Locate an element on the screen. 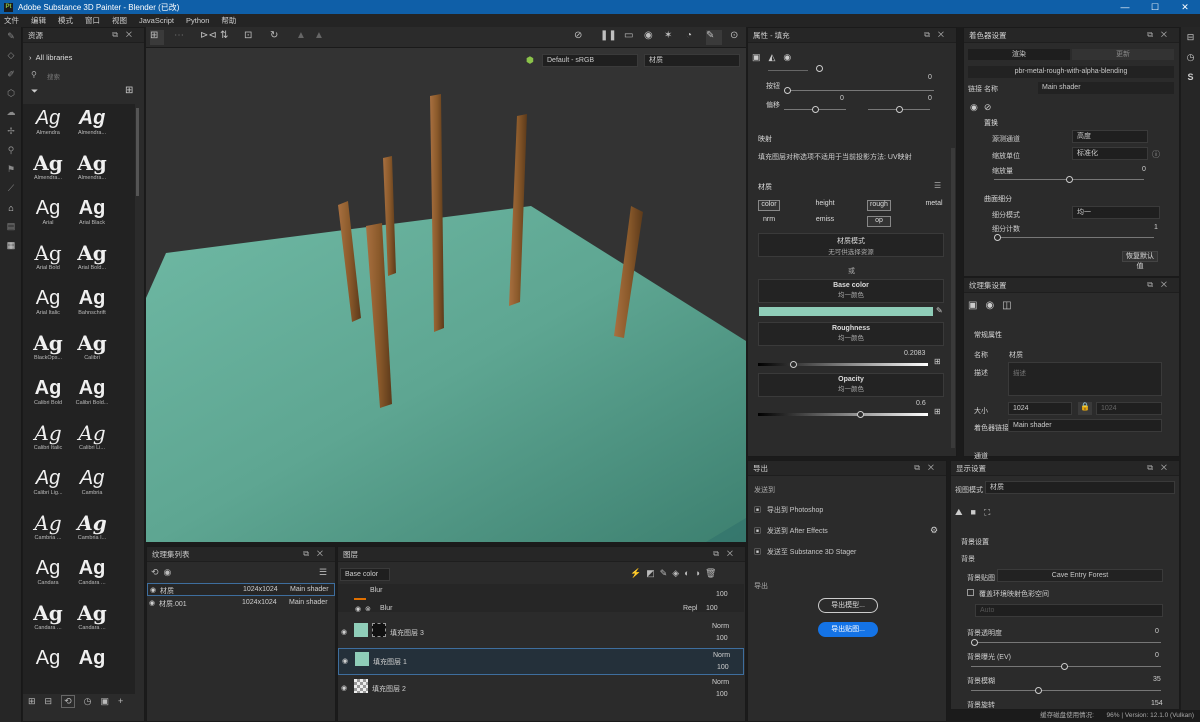  polygon-fill-icon: ⌂ is located at coordinates (11, 207).